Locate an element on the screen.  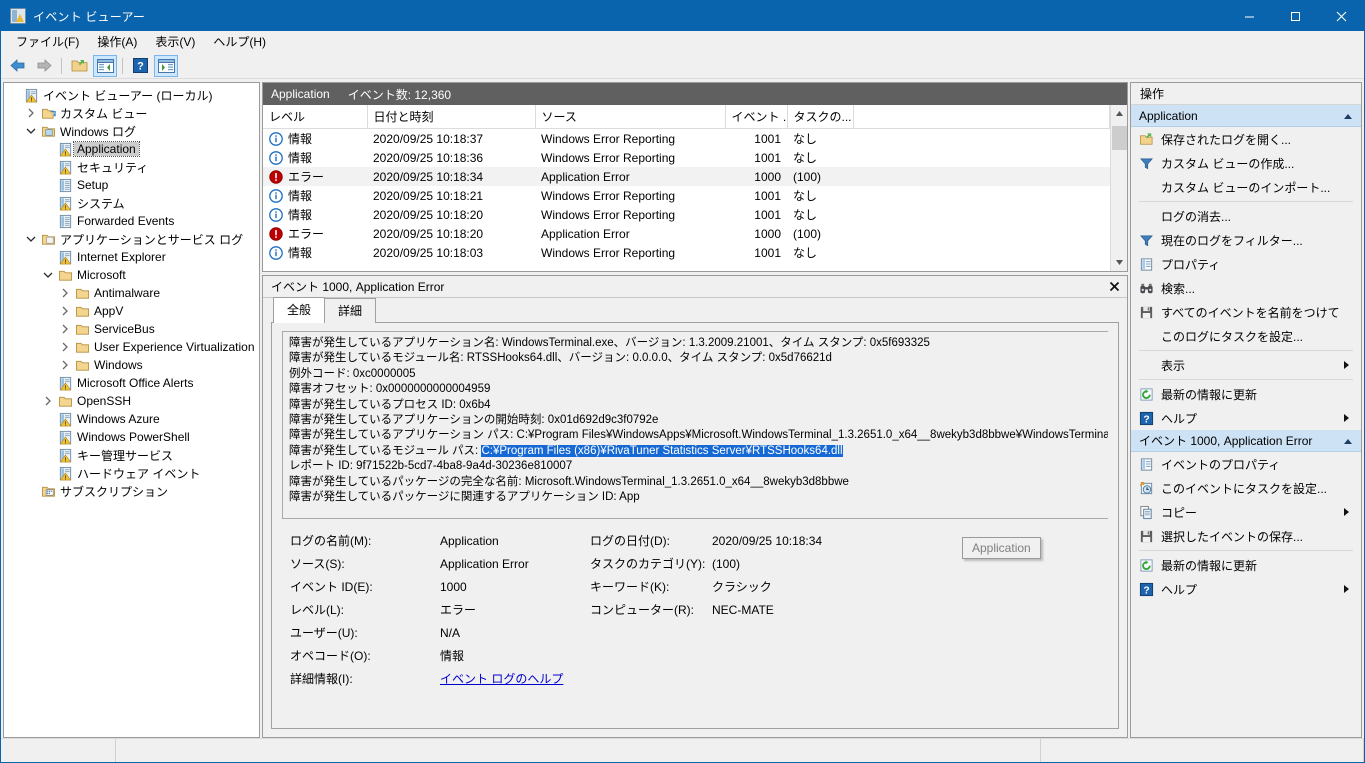
column-header-source: ソース is located at coordinates (630, 117).